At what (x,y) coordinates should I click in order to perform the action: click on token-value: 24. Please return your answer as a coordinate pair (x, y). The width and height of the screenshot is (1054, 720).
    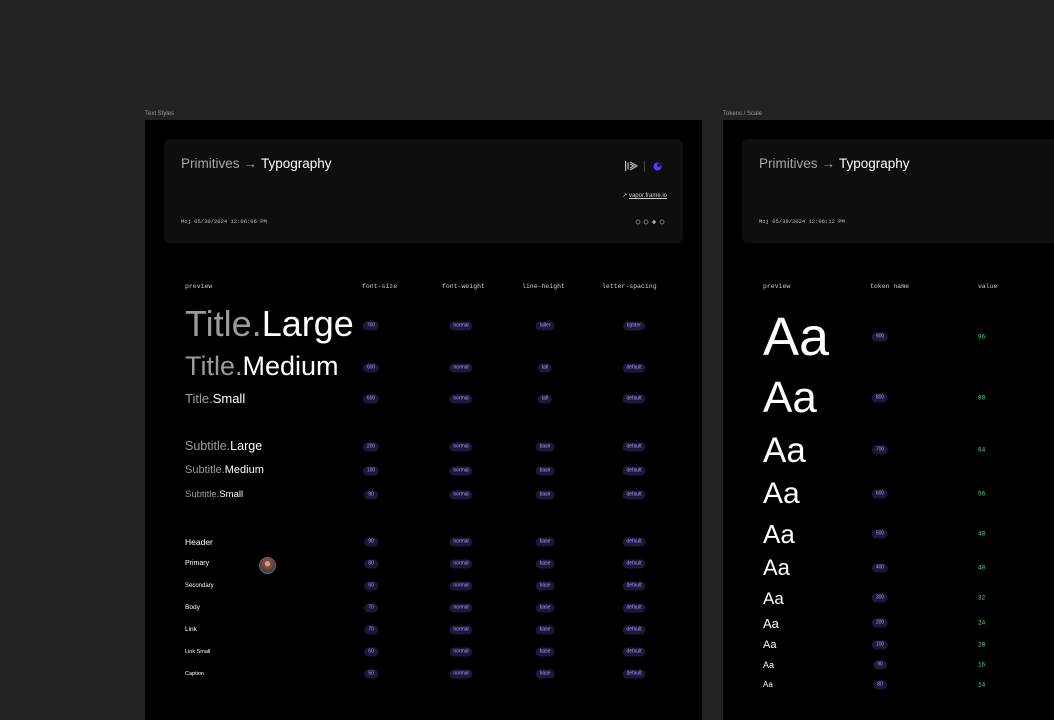
    Looking at the image, I should click on (982, 623).